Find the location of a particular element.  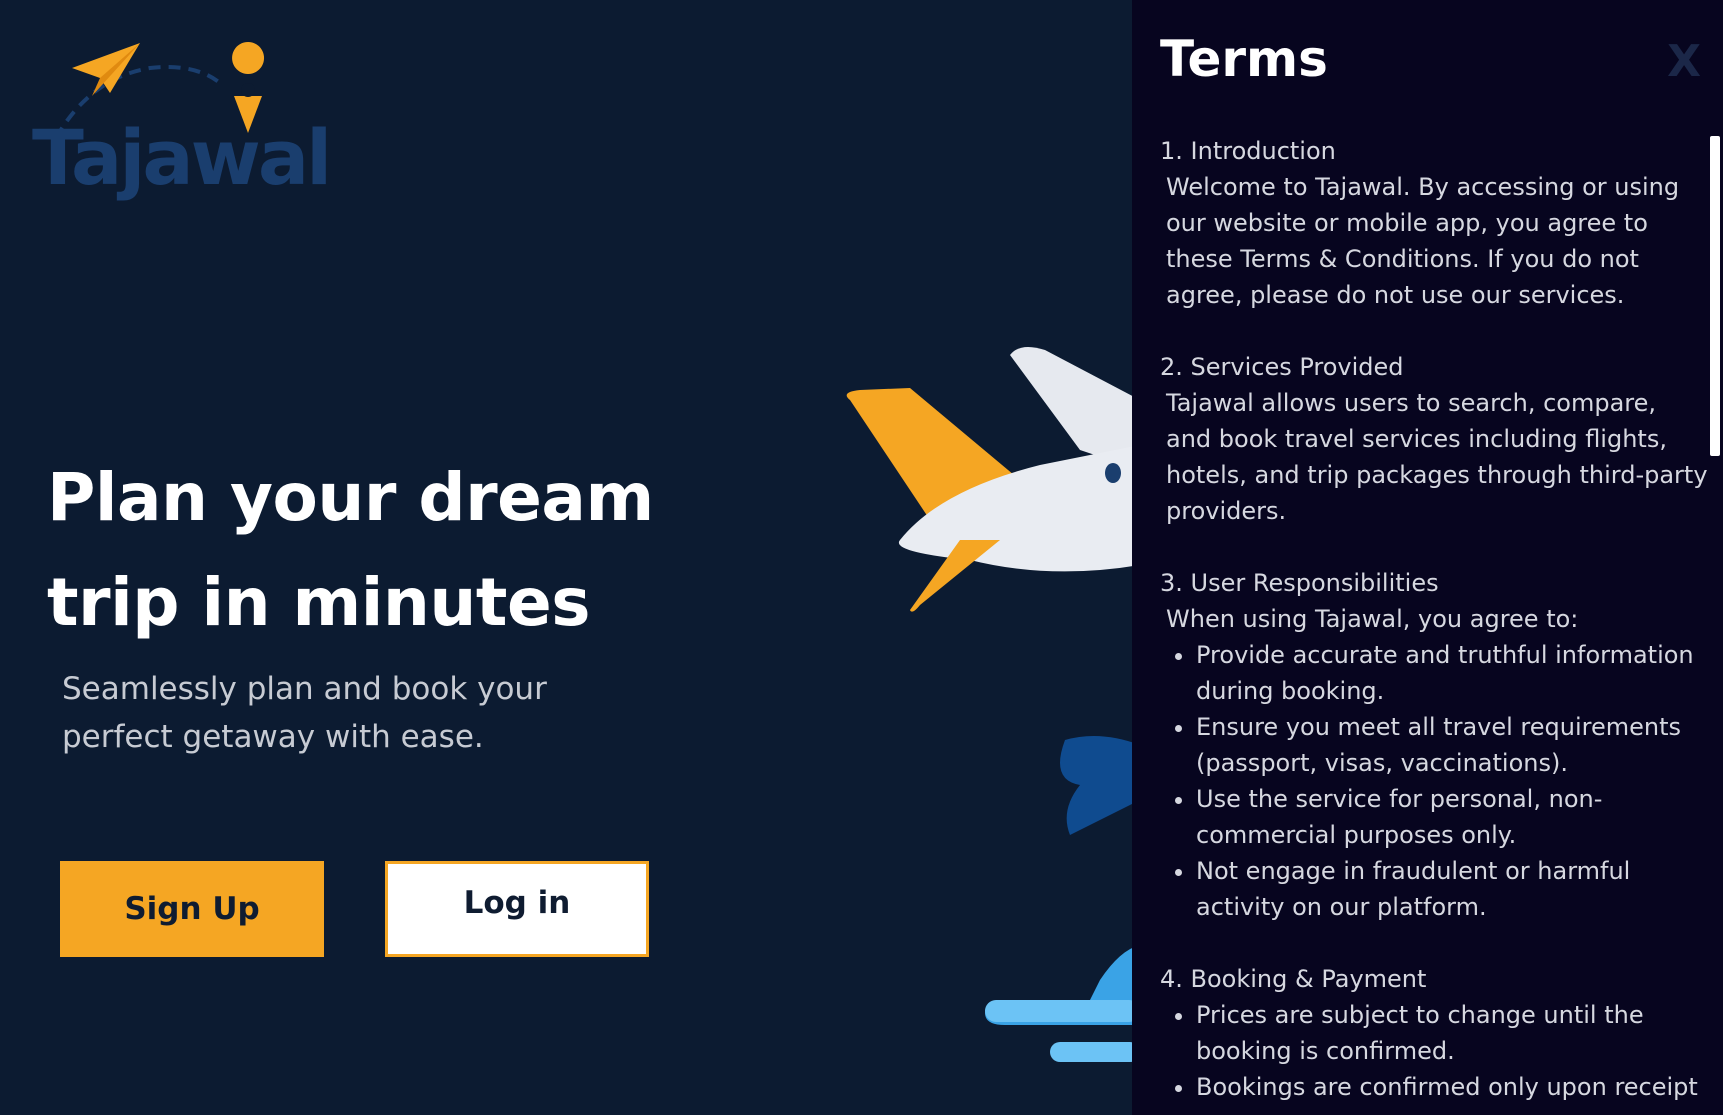

login-button: Log in is located at coordinates (517, 909).